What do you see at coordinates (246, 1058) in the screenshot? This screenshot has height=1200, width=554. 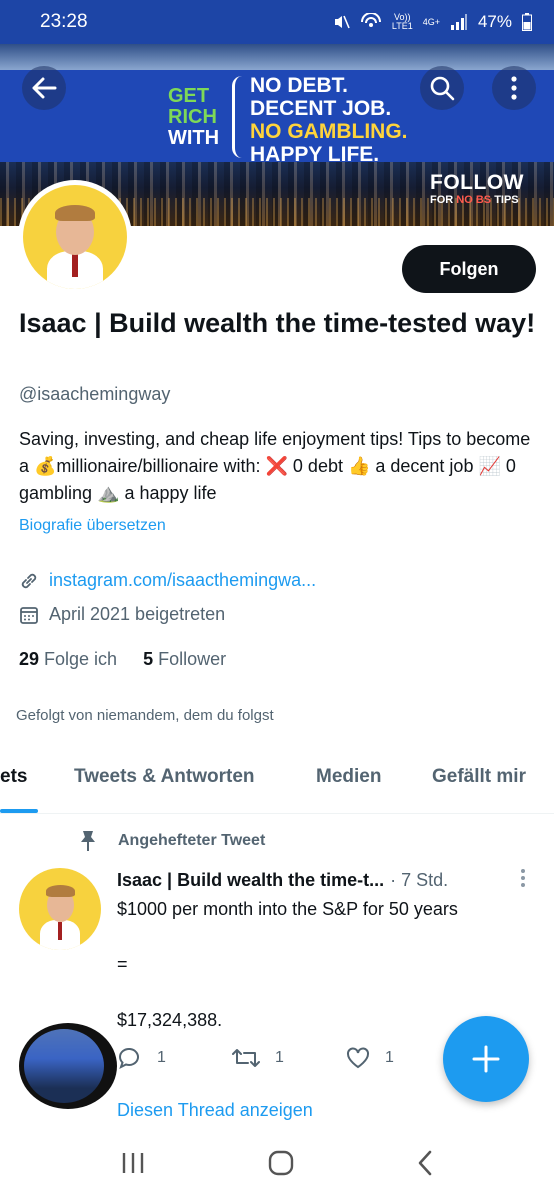 I see `retweet-icon` at bounding box center [246, 1058].